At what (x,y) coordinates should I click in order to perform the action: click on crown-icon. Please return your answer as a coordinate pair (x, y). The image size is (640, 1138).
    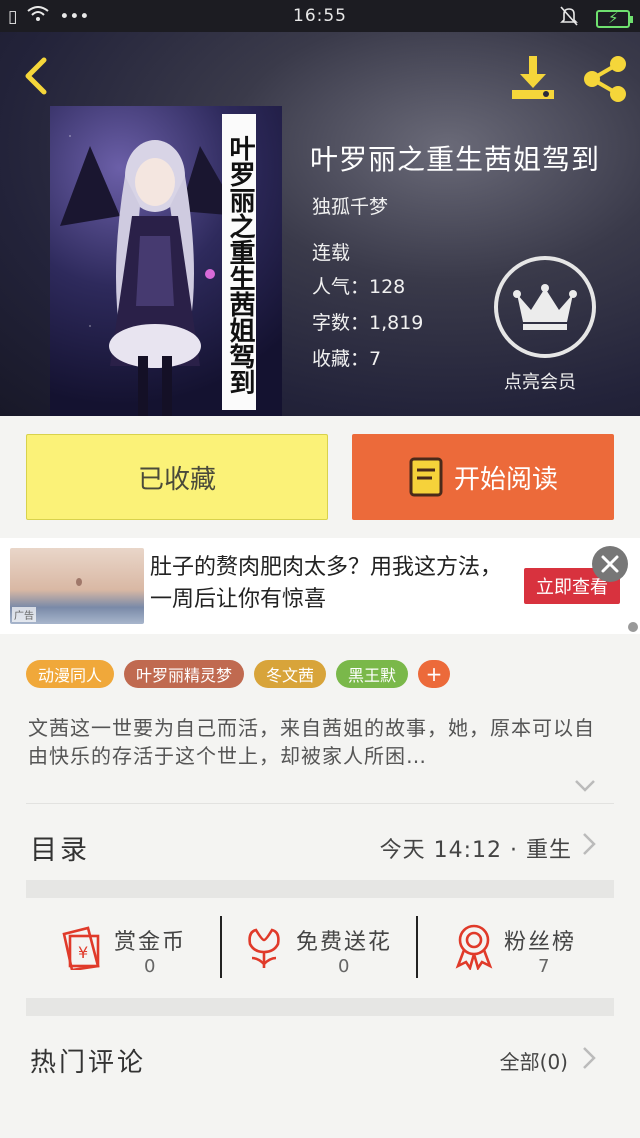
    Looking at the image, I should click on (545, 307).